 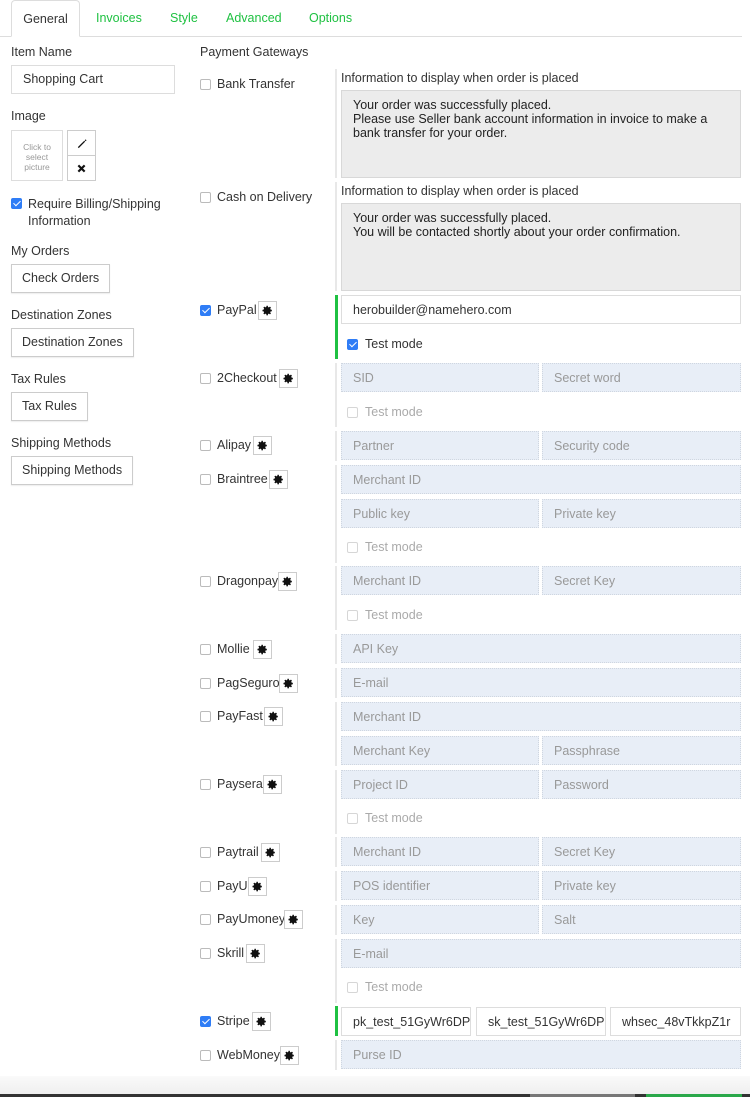 I want to click on gateway-field-stripe: sk_test_51GyWr6DP, so click(x=541, y=1021).